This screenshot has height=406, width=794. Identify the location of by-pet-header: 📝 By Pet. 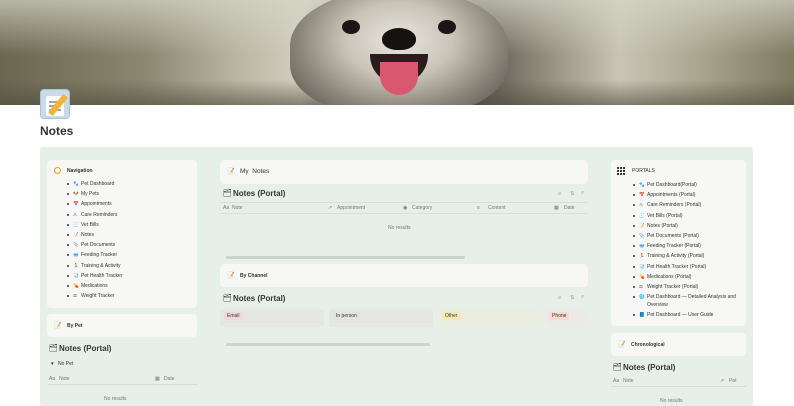
(122, 325).